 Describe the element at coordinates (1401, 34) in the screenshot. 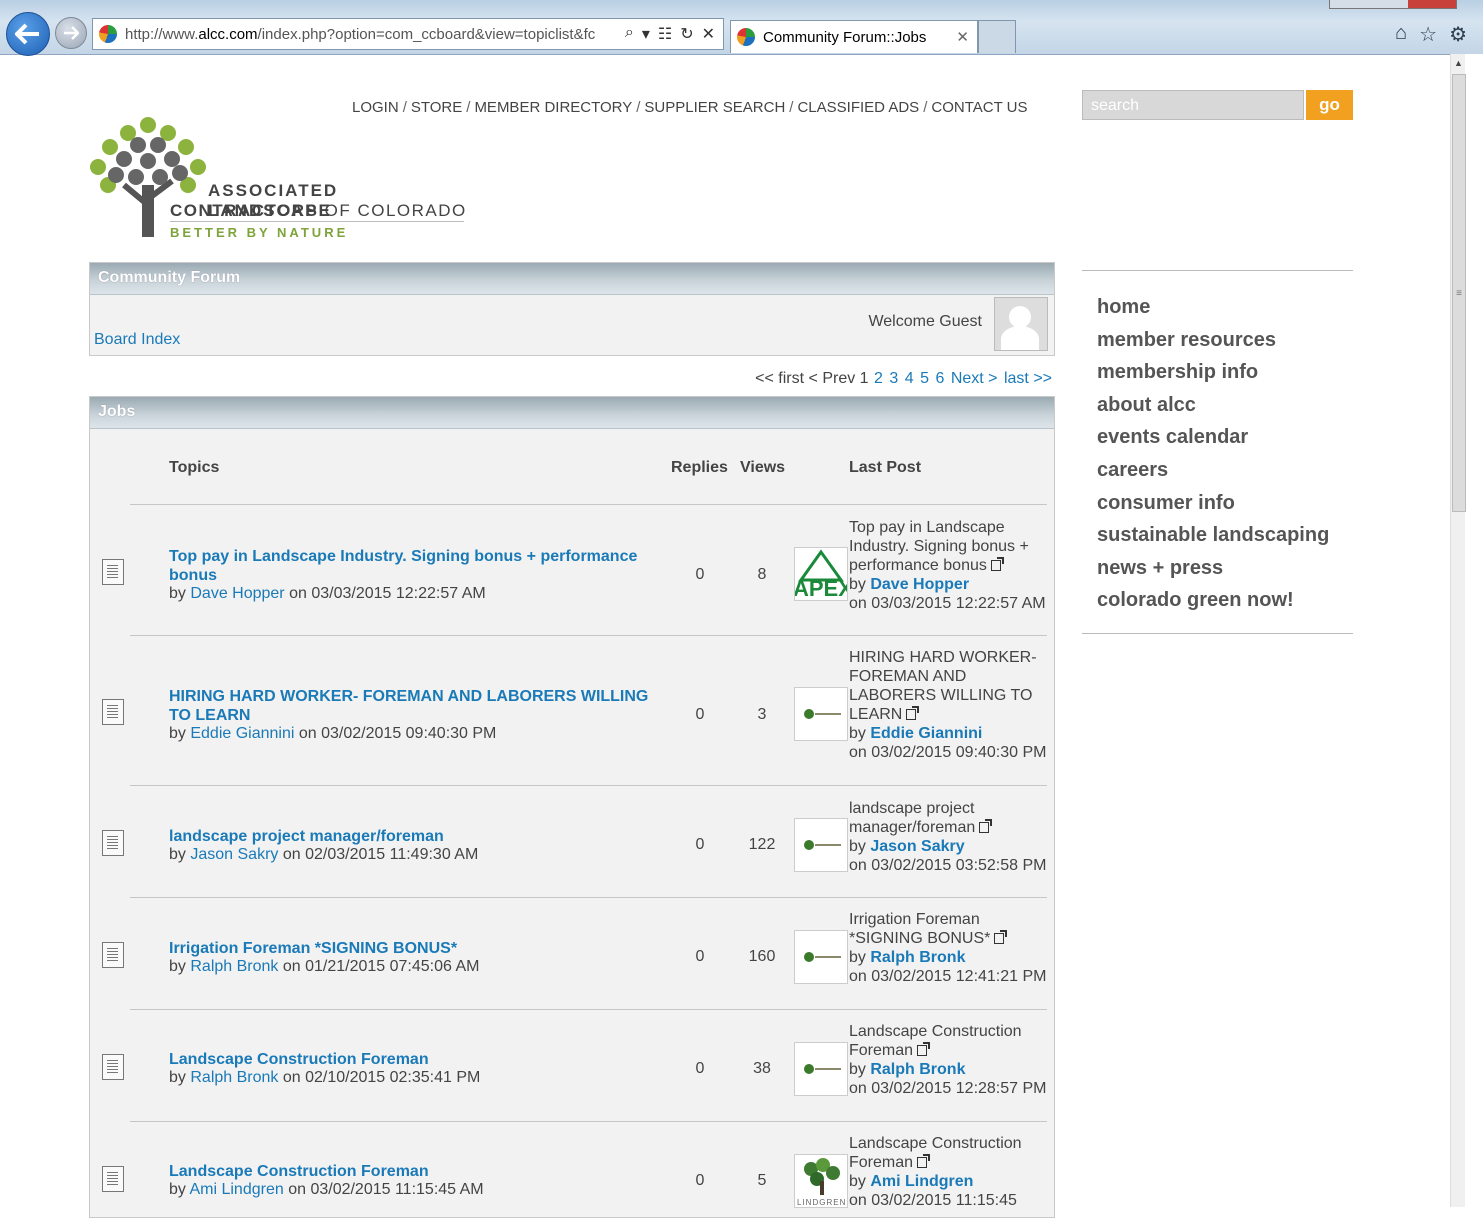

I see `home-icon: ⌂` at that location.